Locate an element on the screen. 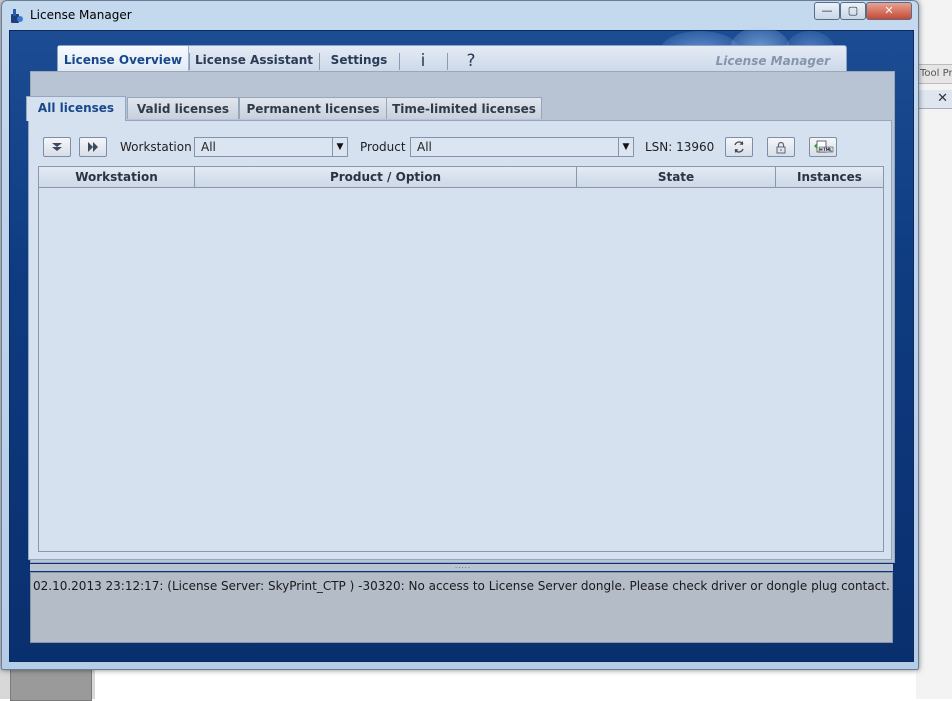 Image resolution: width=952 pixels, height=701 pixels. tab-all-licenses: All licenses is located at coordinates (76, 108).